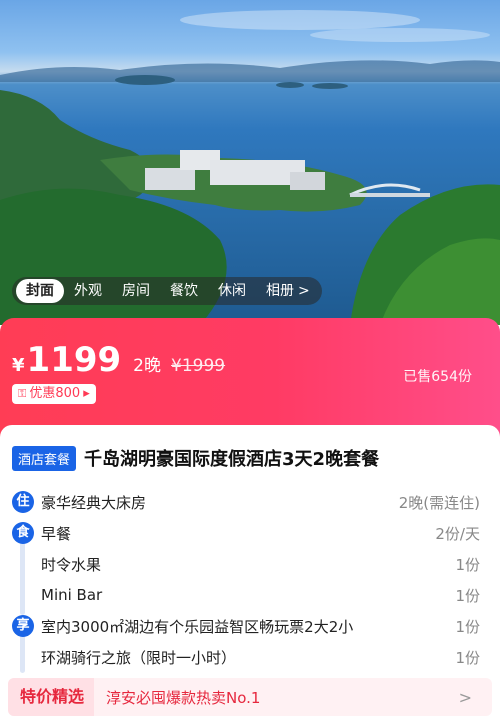 This screenshot has height=727, width=500. Describe the element at coordinates (18, 365) in the screenshot. I see `currency-symbol: ¥` at that location.